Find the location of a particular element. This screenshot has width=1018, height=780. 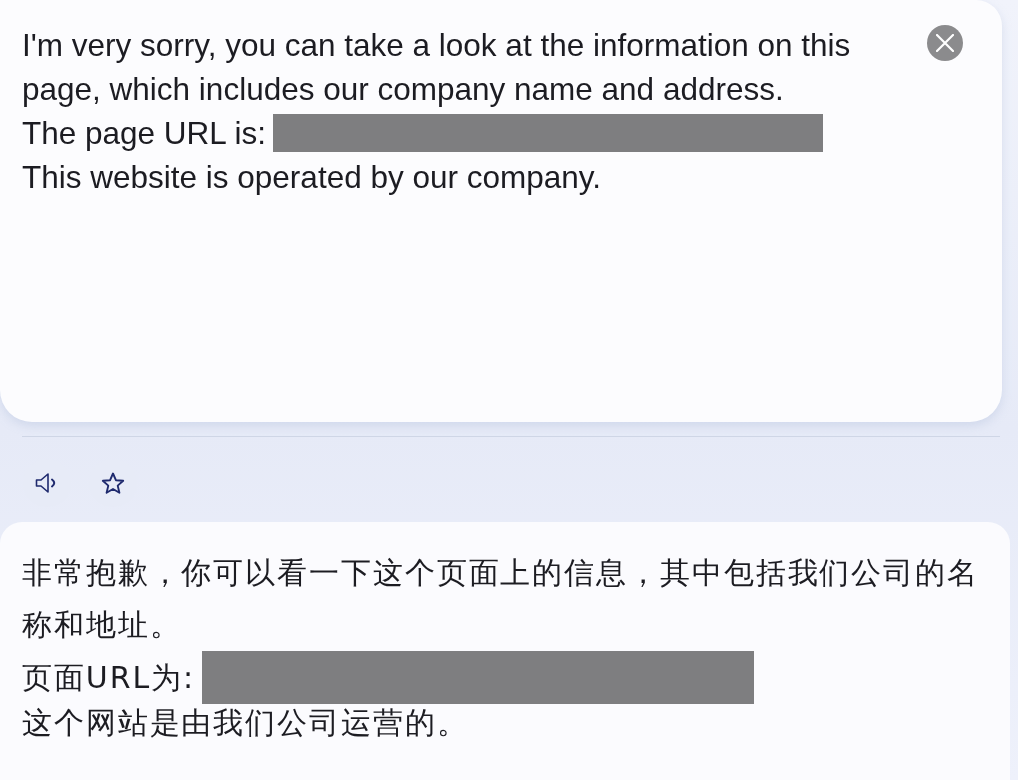

url-label: 页面URL为: is located at coordinates (108, 677).